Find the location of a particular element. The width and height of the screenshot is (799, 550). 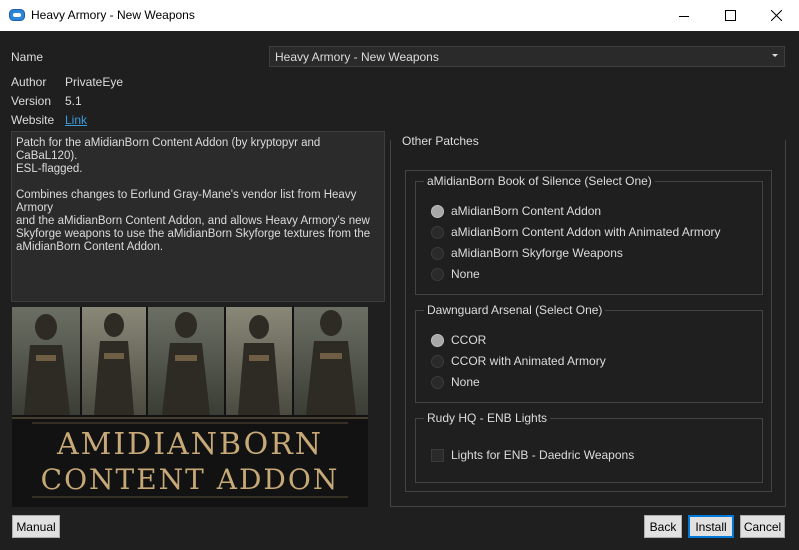

version-label: Version is located at coordinates (31, 101).